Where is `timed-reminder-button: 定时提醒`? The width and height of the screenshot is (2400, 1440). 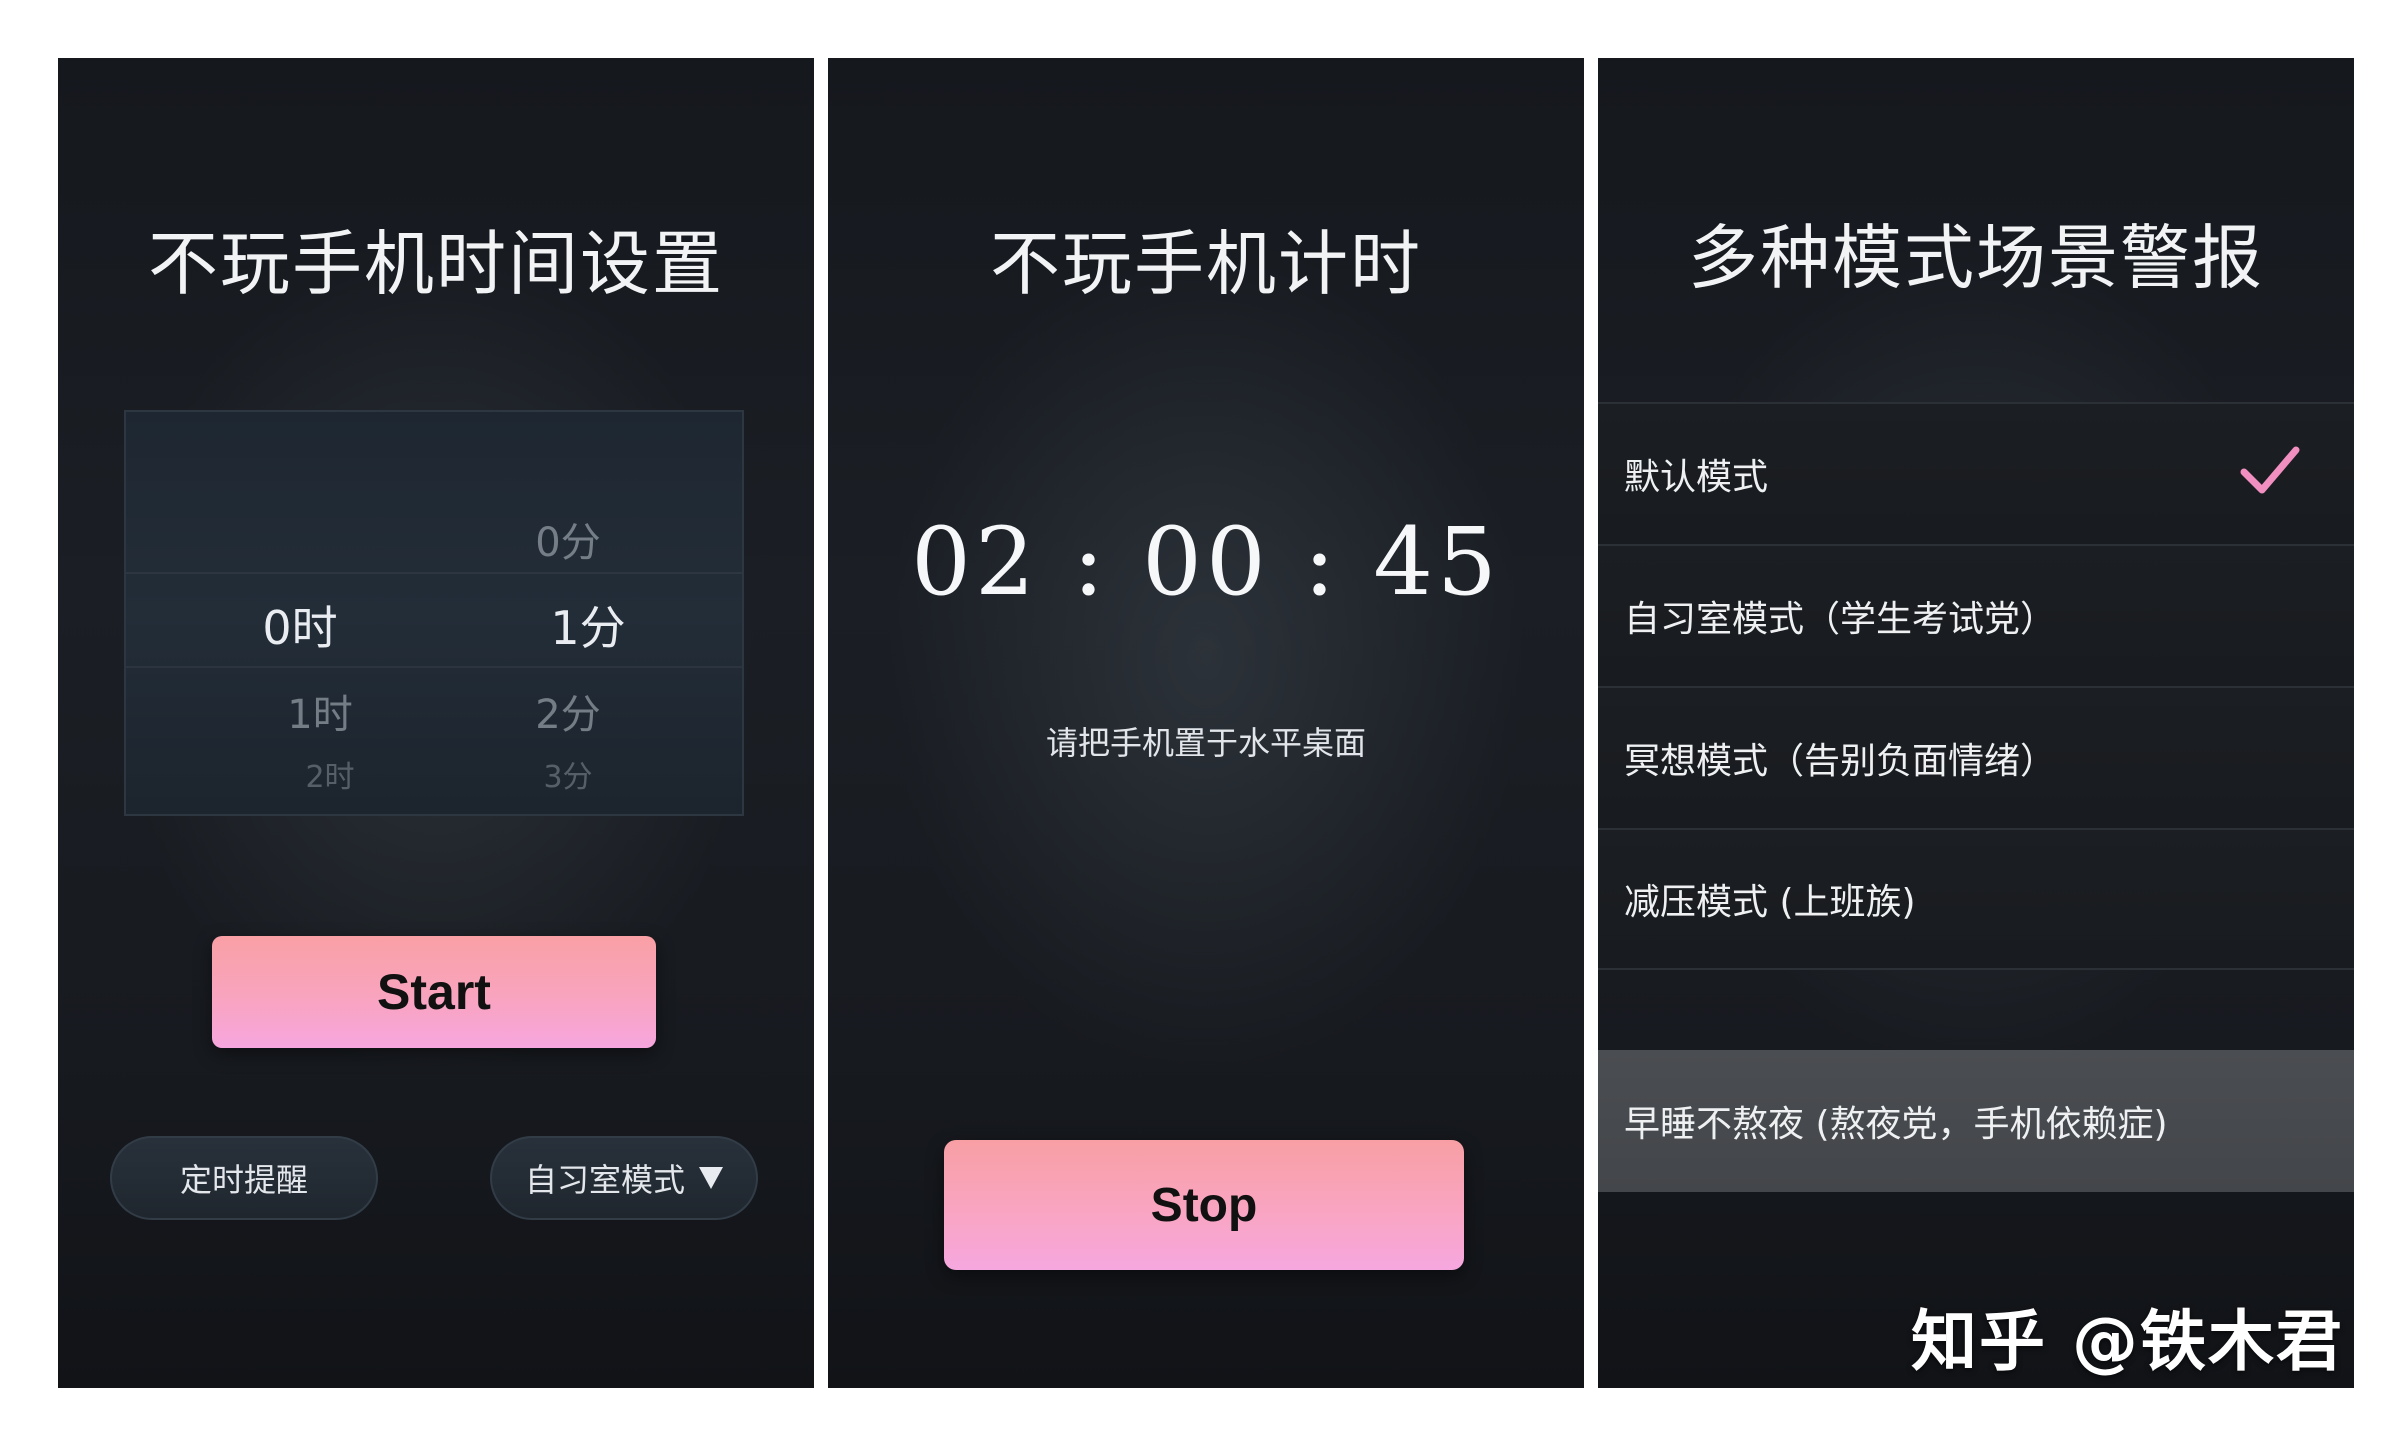 timed-reminder-button: 定时提醒 is located at coordinates (244, 1178).